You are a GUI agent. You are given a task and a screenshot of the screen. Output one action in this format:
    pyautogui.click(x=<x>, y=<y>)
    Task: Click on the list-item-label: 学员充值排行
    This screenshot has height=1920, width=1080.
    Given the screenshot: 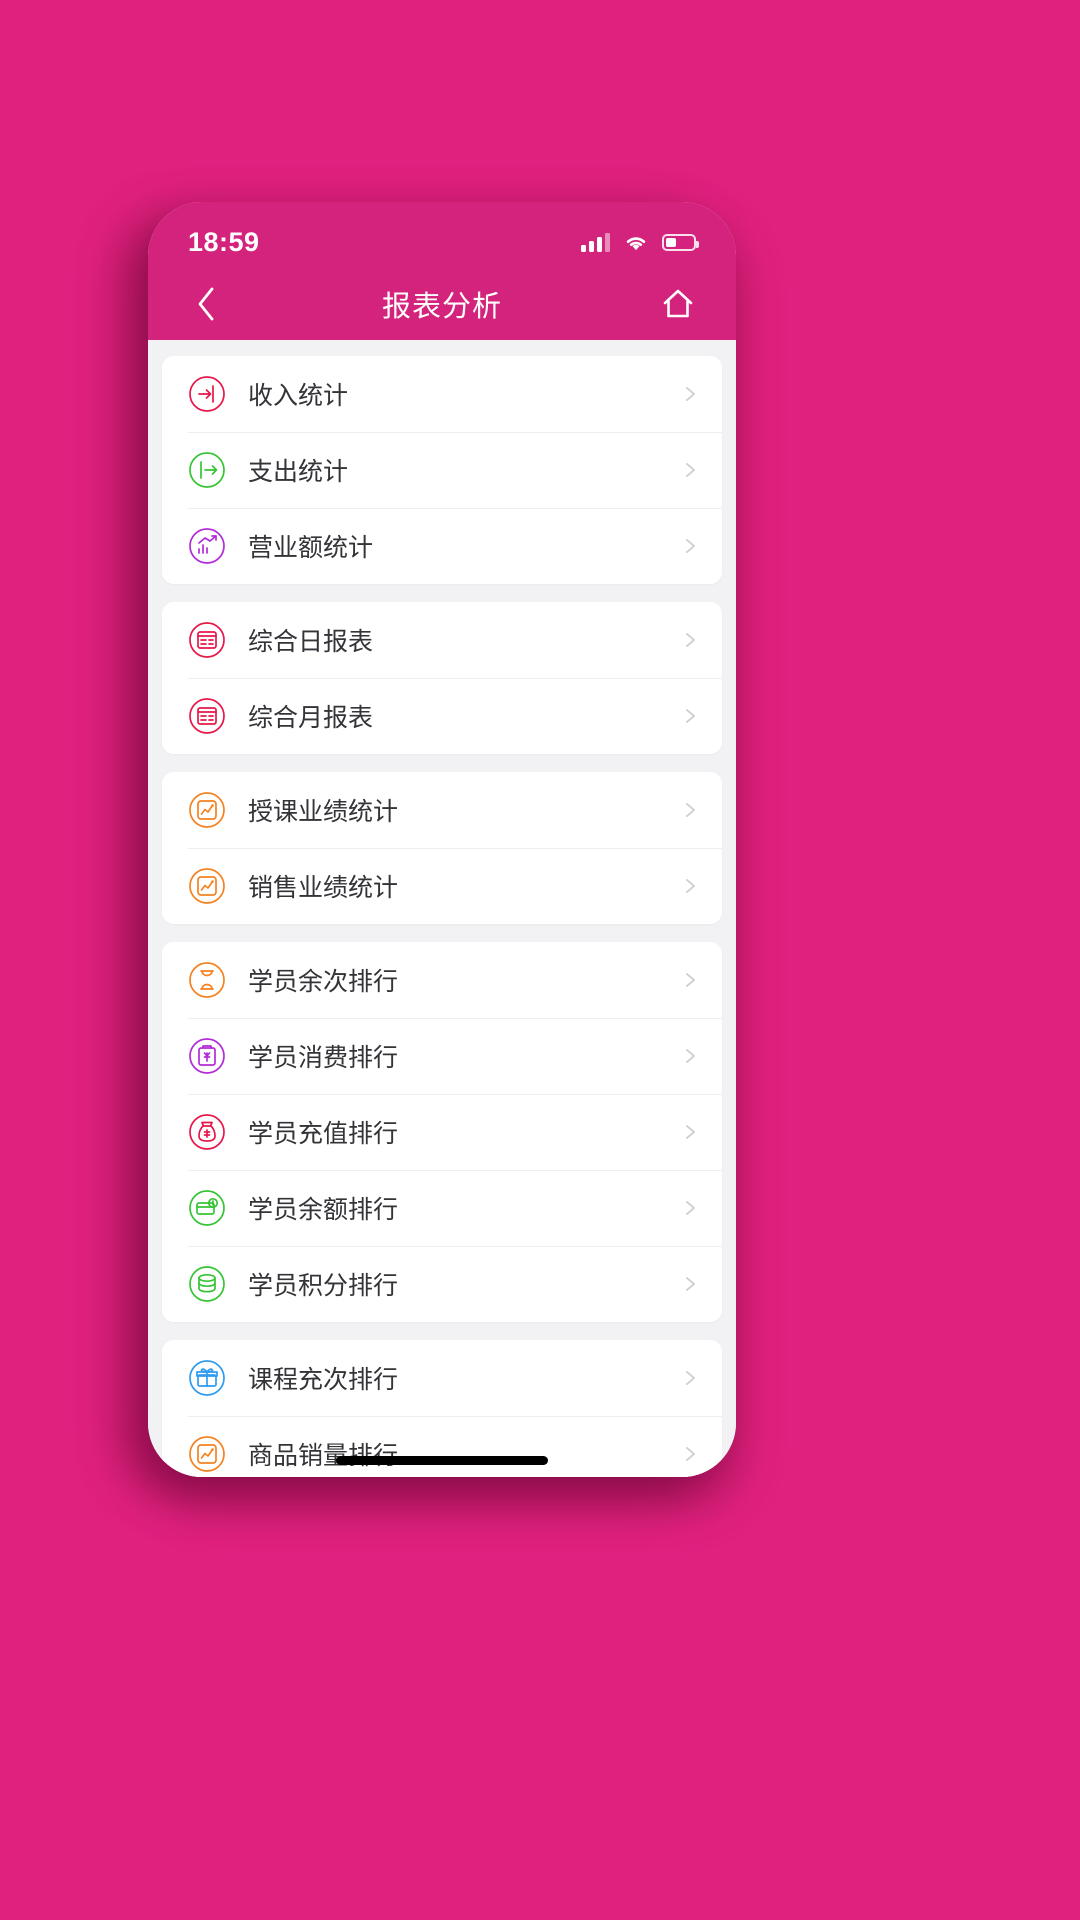 What is the action you would take?
    pyautogui.click(x=323, y=1134)
    